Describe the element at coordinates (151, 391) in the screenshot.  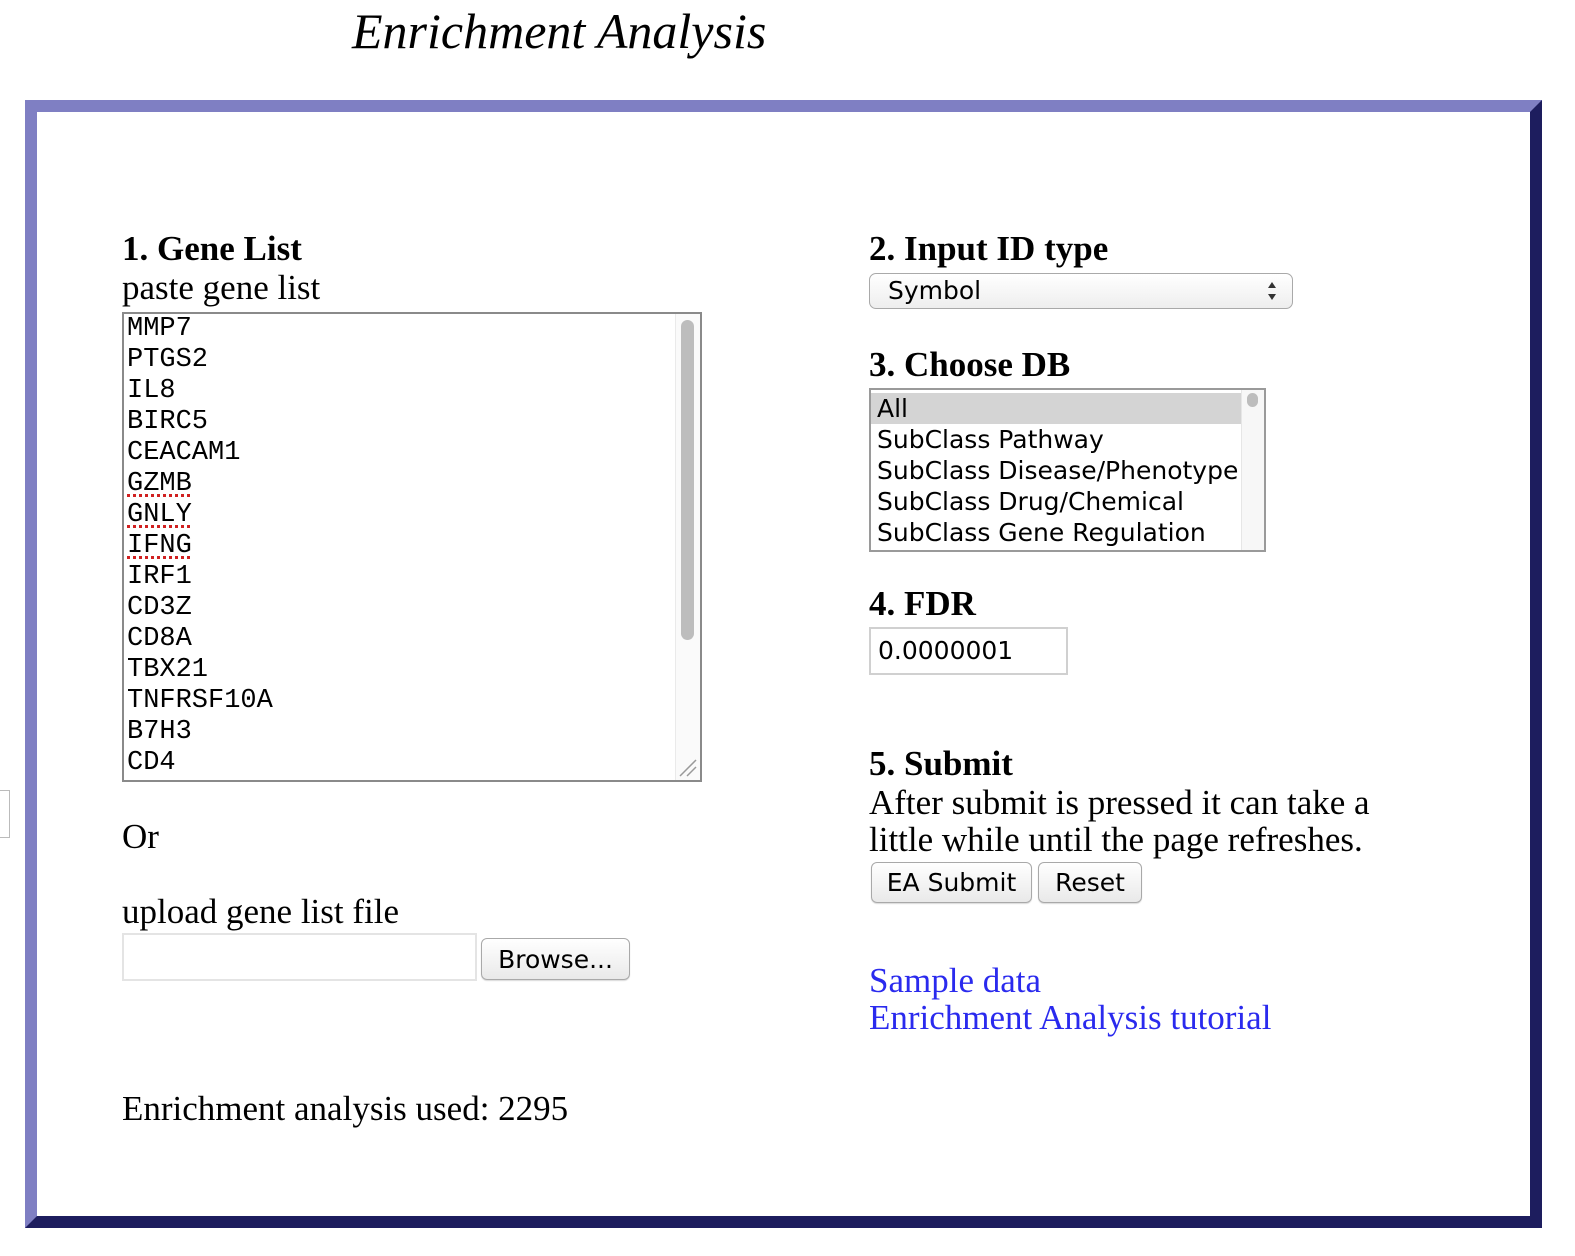
I see `gene-name: IL8` at that location.